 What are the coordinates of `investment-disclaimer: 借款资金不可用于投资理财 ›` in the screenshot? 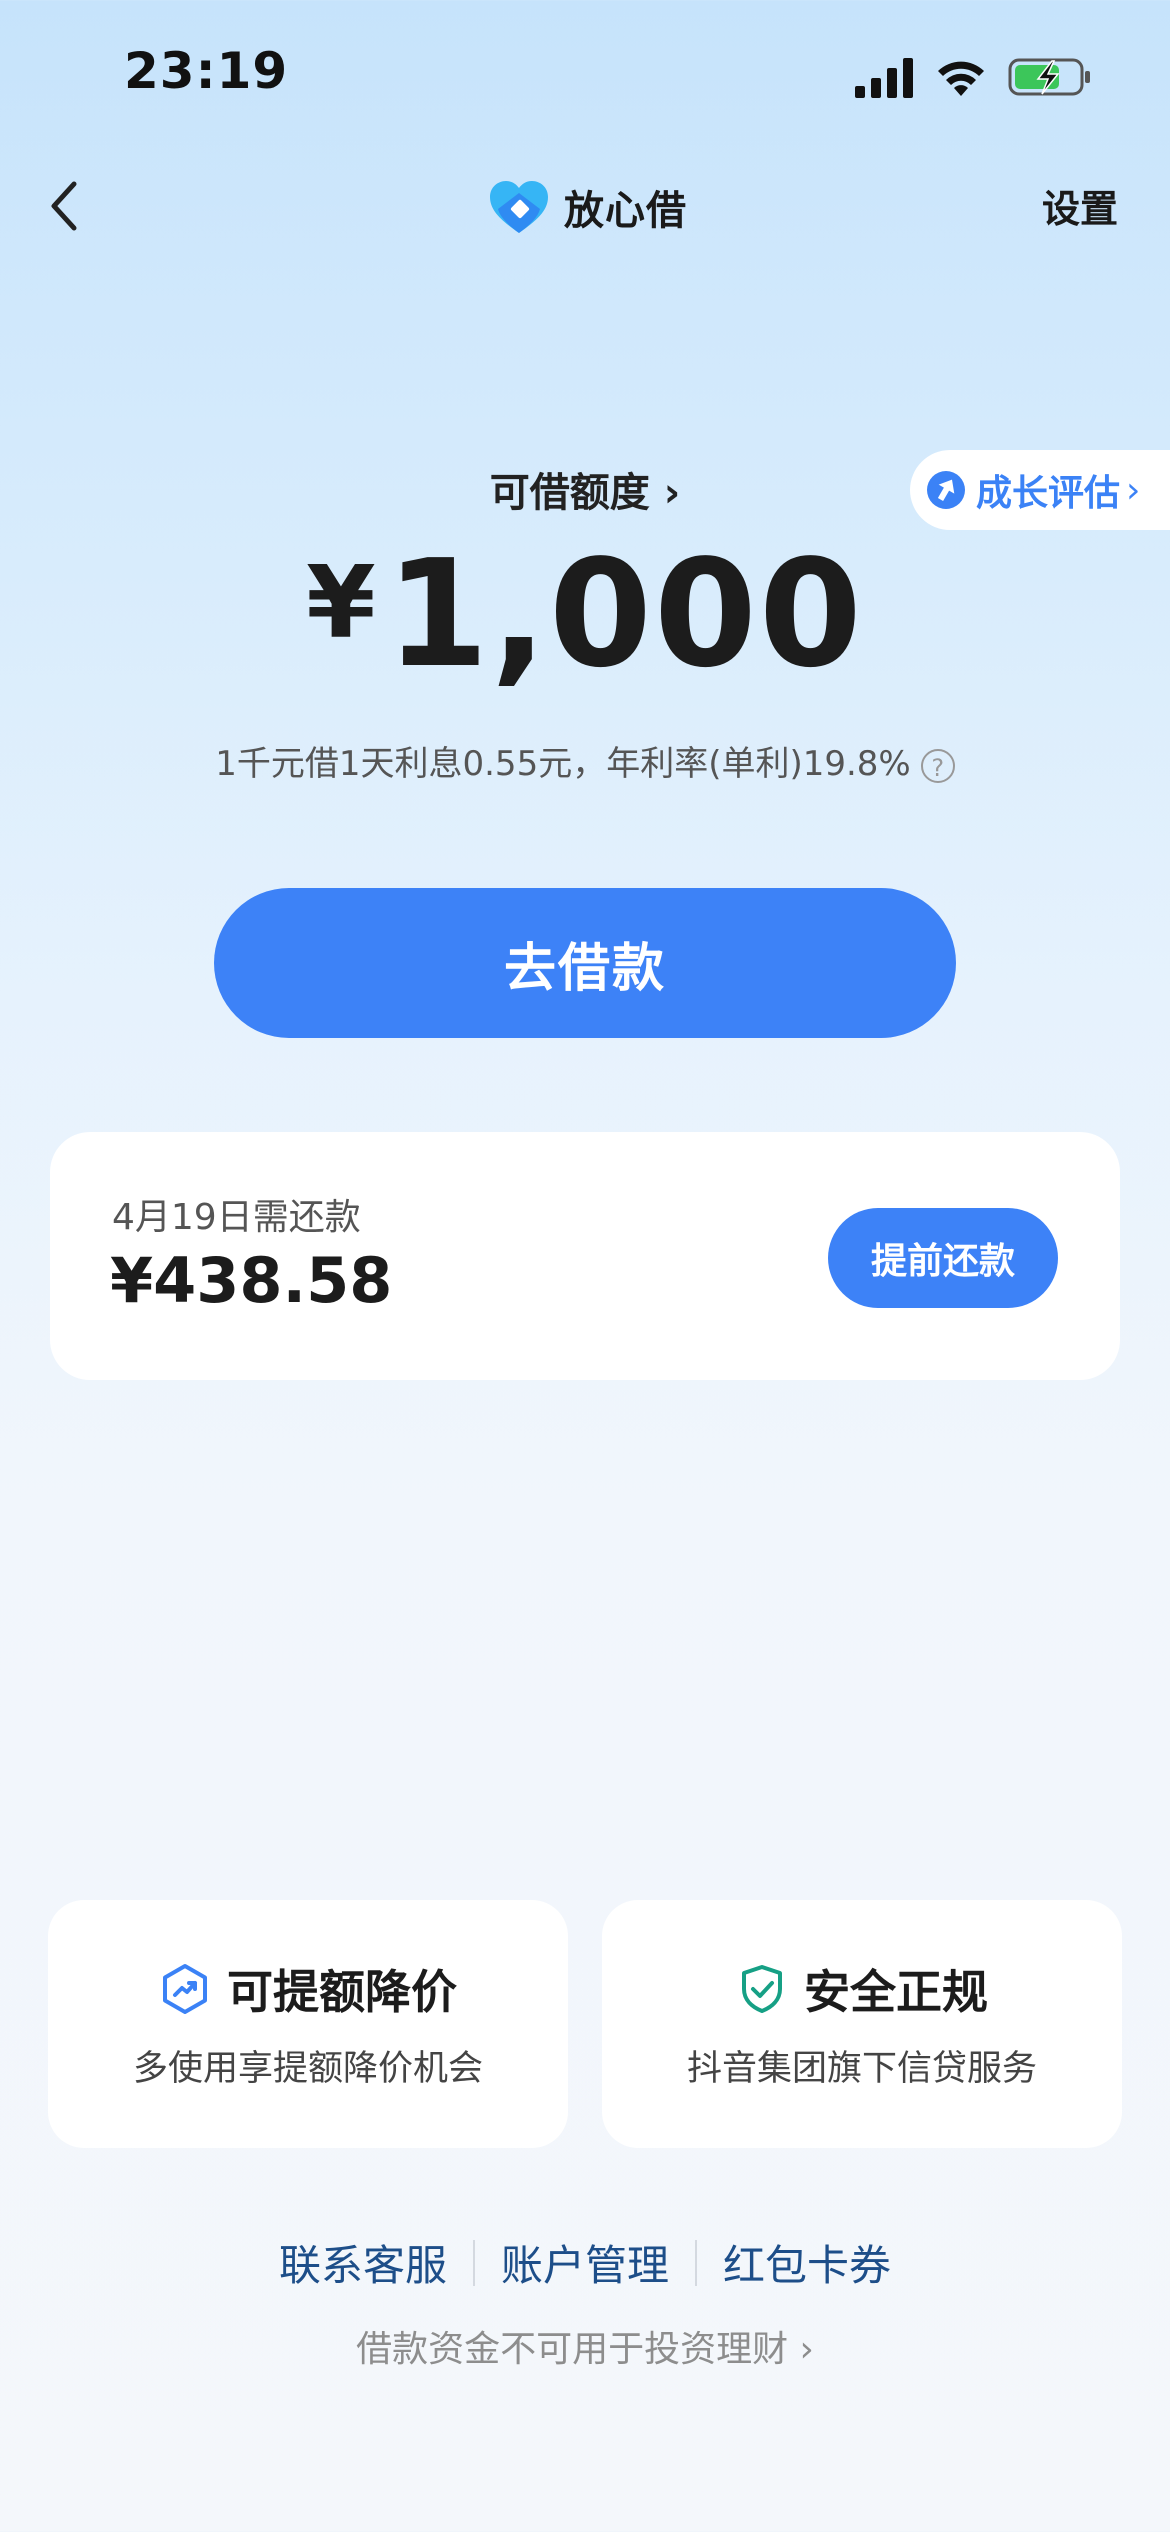 It's located at (585, 2346).